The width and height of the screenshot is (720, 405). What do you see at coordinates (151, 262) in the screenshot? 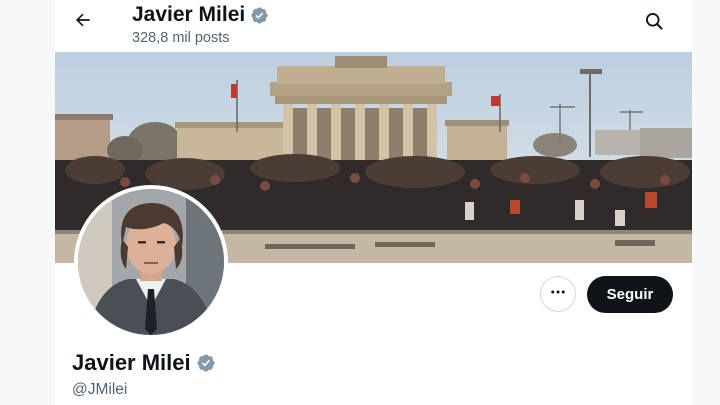
I see `profile-avatar` at bounding box center [151, 262].